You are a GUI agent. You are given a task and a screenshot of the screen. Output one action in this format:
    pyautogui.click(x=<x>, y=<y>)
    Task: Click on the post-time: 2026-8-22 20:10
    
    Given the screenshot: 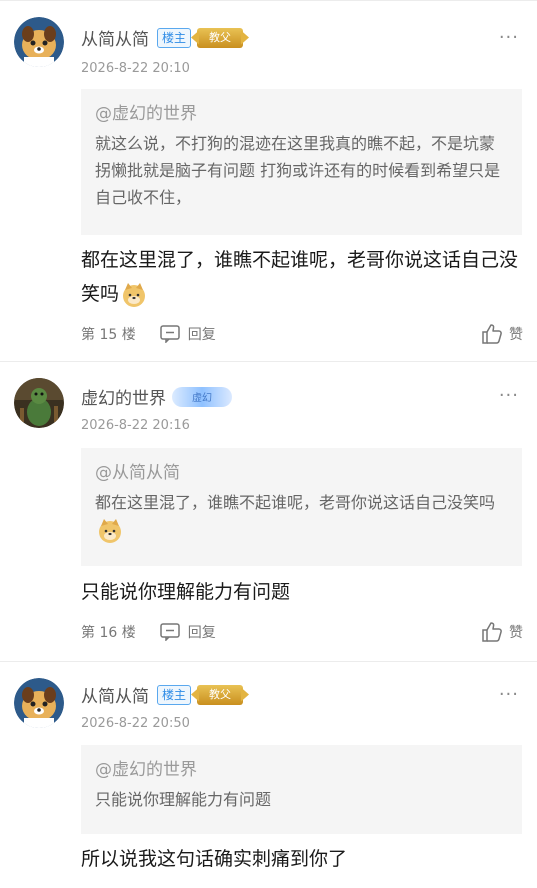 What is the action you would take?
    pyautogui.click(x=135, y=68)
    